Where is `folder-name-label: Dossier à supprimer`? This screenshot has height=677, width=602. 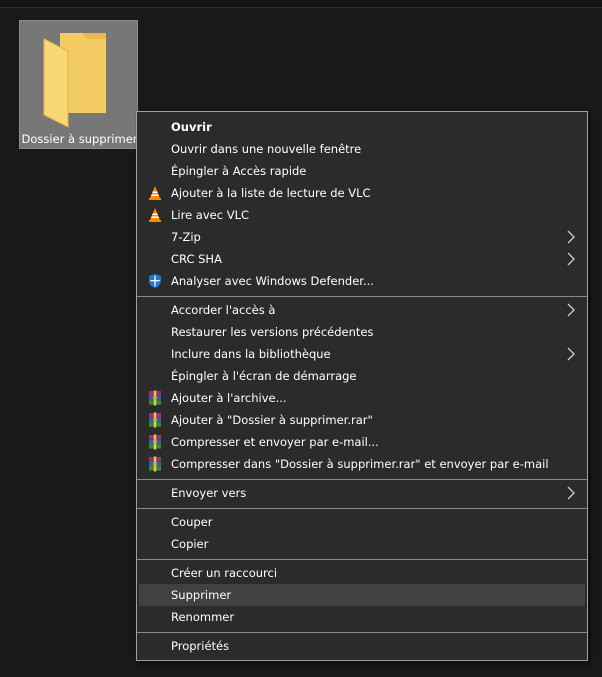 folder-name-label: Dossier à supprimer is located at coordinates (79, 139).